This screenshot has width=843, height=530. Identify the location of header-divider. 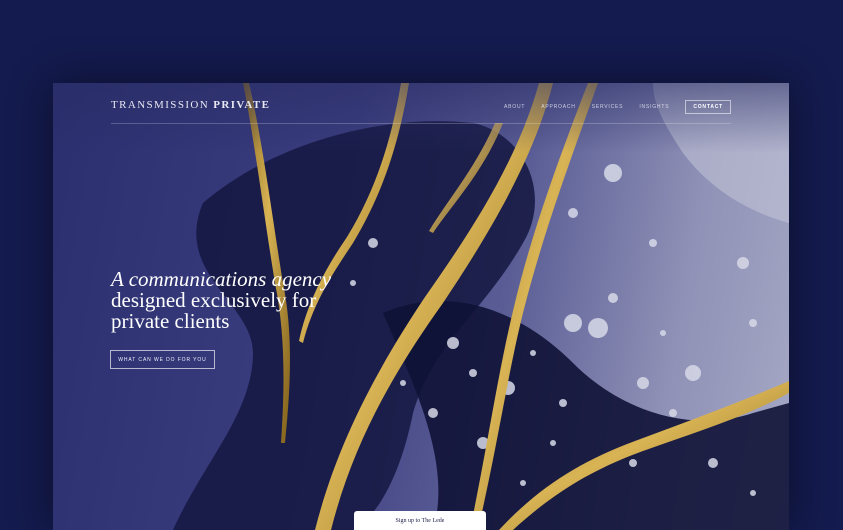
(421, 123).